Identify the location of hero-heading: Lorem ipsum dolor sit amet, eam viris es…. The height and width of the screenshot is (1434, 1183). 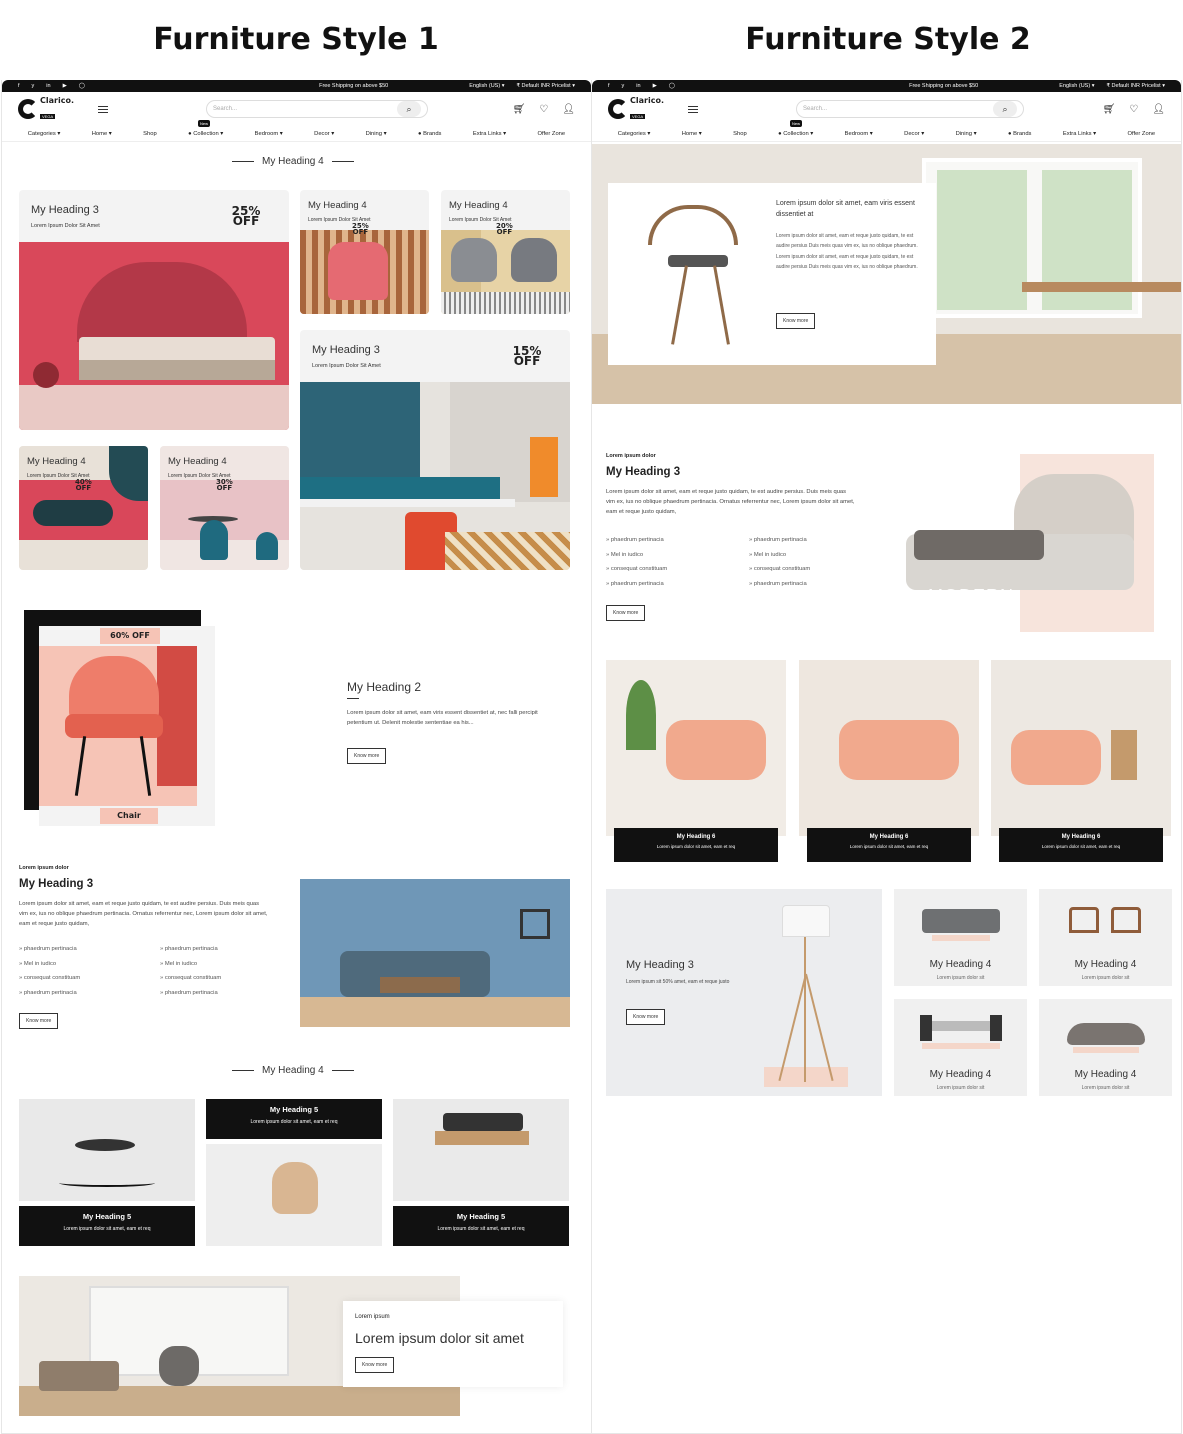
(845, 209).